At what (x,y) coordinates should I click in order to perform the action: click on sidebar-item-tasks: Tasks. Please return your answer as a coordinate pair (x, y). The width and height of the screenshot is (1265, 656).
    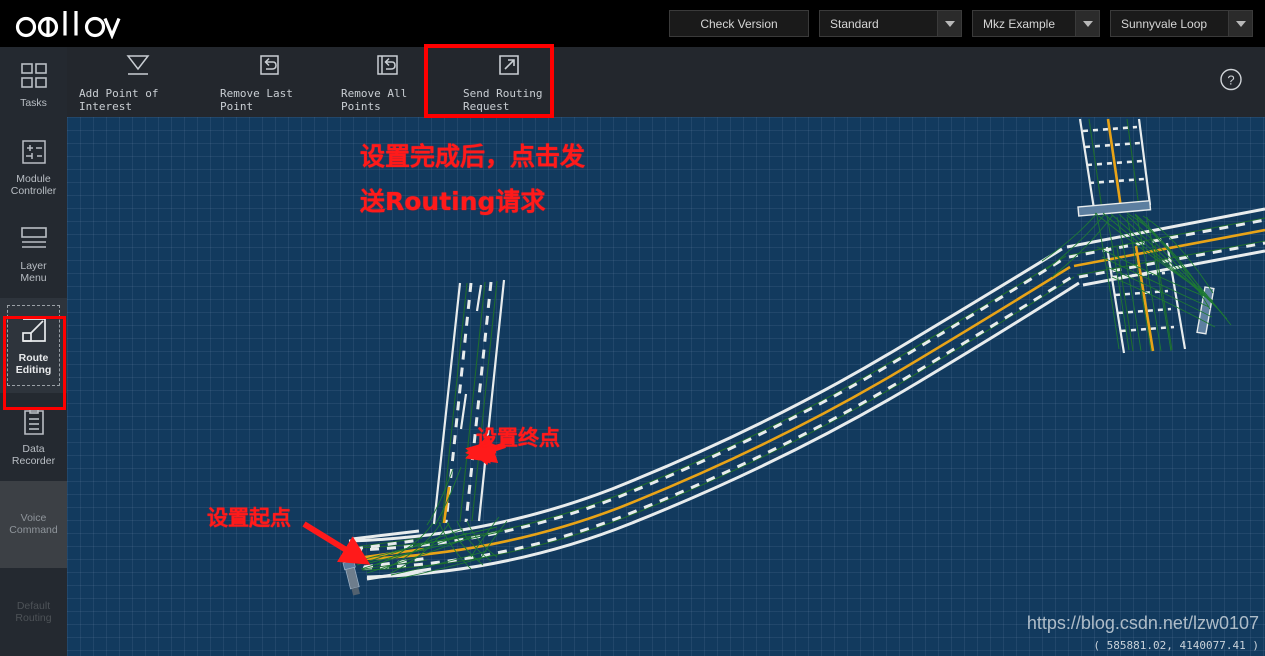
    Looking at the image, I should click on (33, 85).